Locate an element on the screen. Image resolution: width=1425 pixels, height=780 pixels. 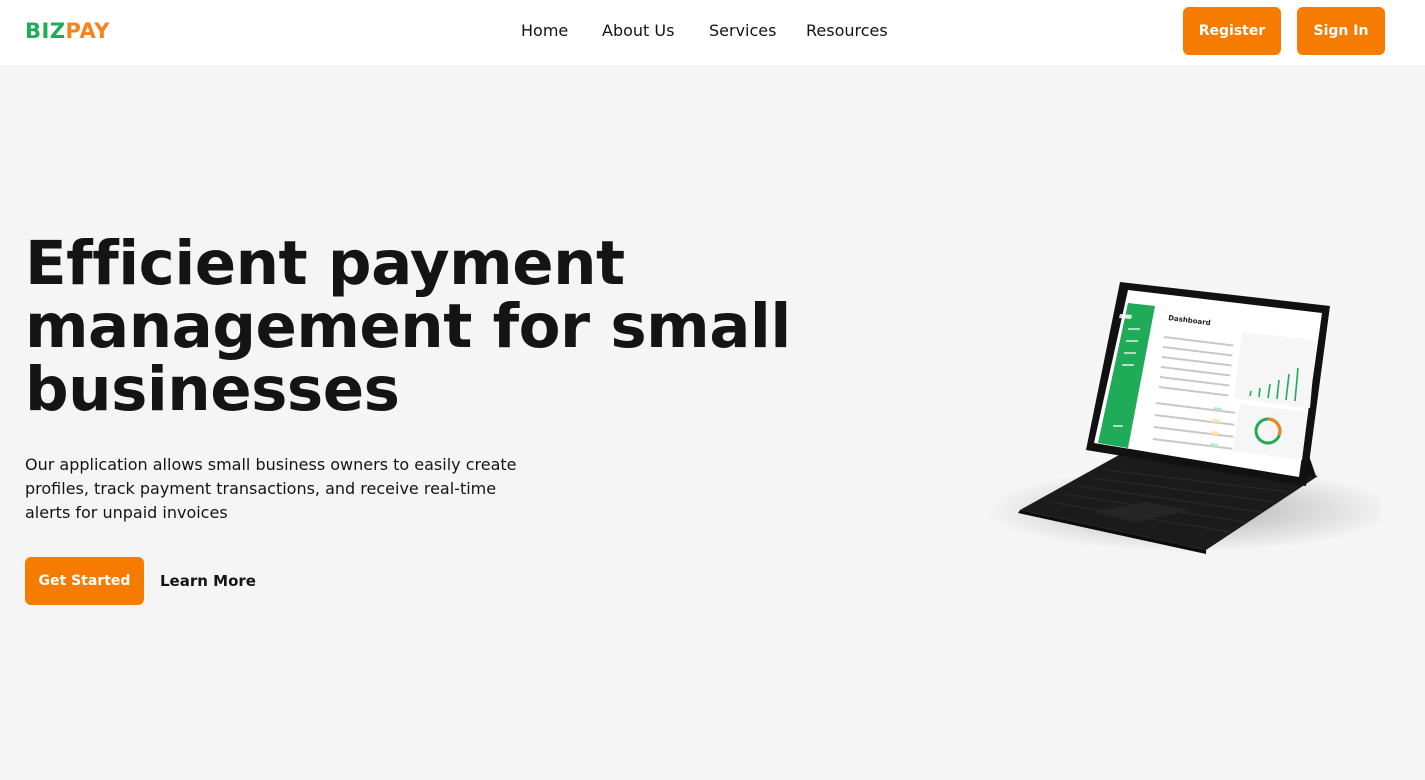
headline-line-2: management for small is located at coordinates (408, 326).